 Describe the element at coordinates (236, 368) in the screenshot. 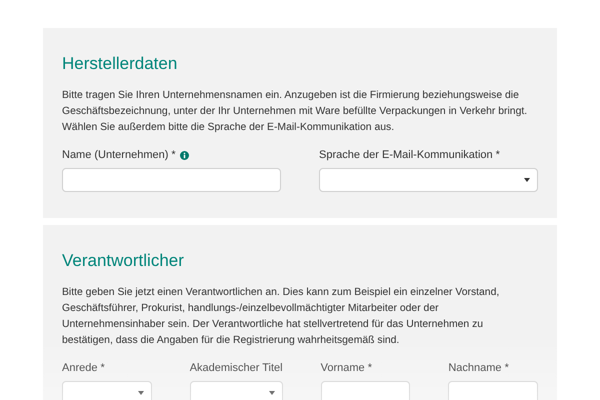

I see `field-label: Akademischer Titel` at that location.